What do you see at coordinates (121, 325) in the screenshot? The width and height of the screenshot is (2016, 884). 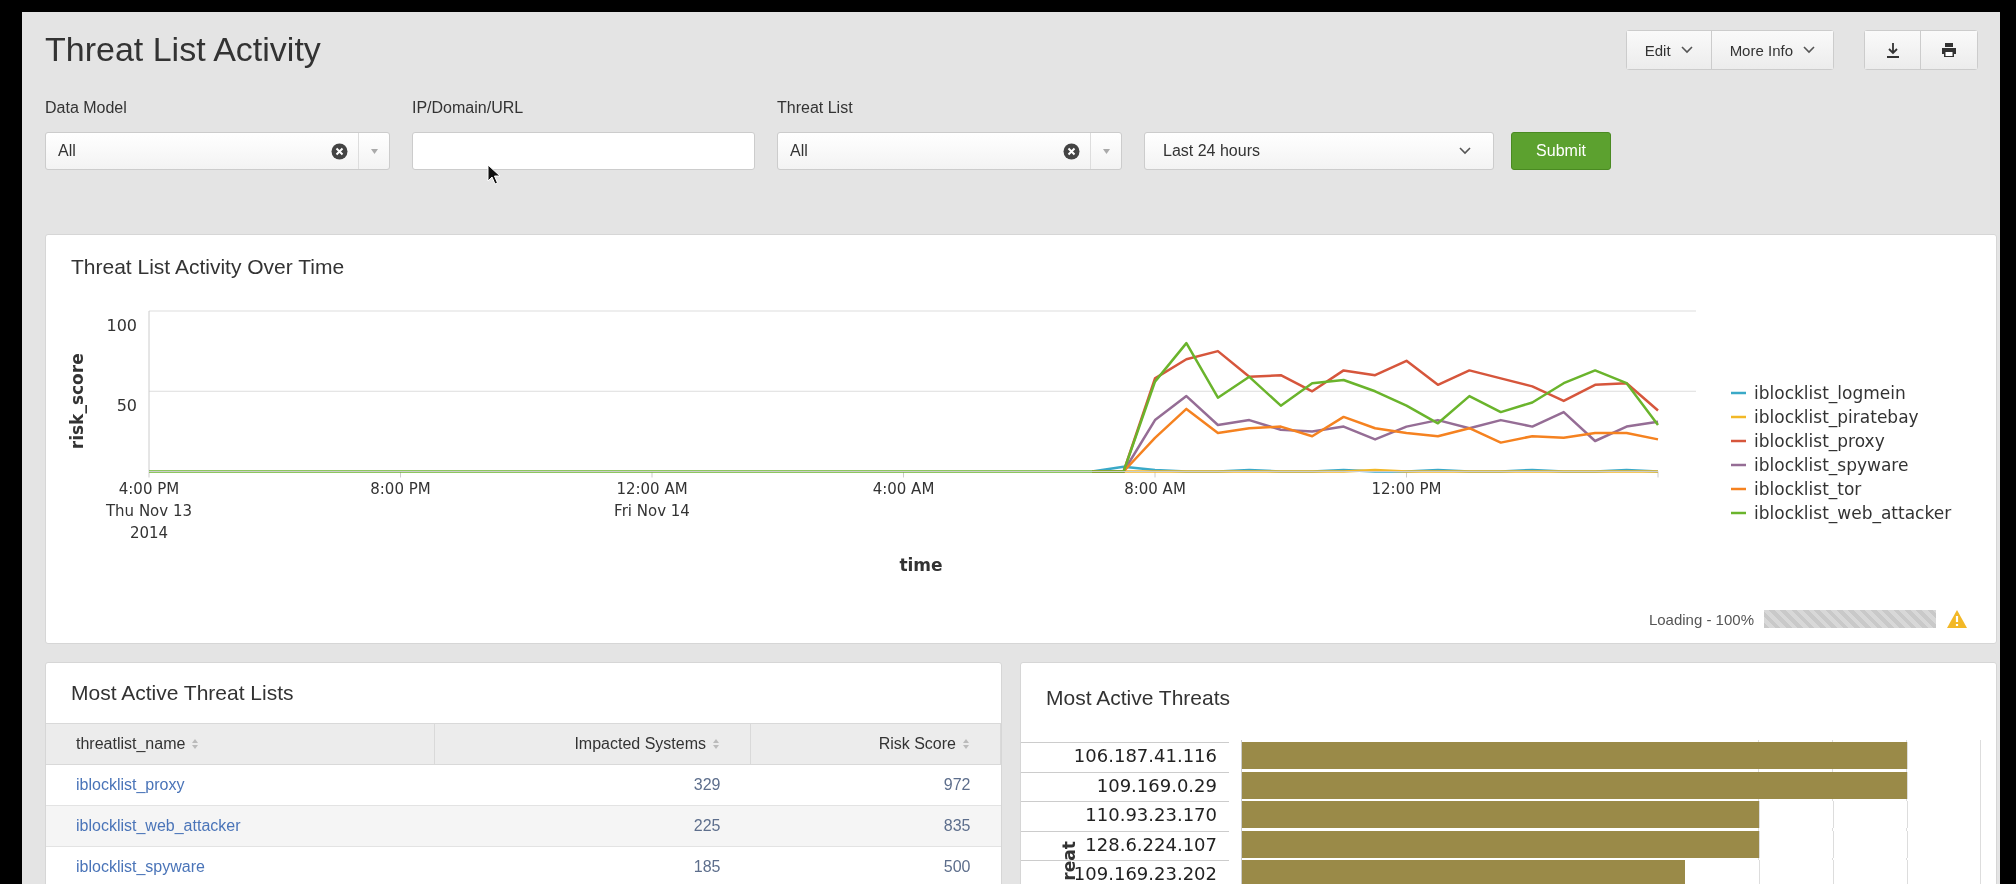 I see `axis-tick-label: 100` at bounding box center [121, 325].